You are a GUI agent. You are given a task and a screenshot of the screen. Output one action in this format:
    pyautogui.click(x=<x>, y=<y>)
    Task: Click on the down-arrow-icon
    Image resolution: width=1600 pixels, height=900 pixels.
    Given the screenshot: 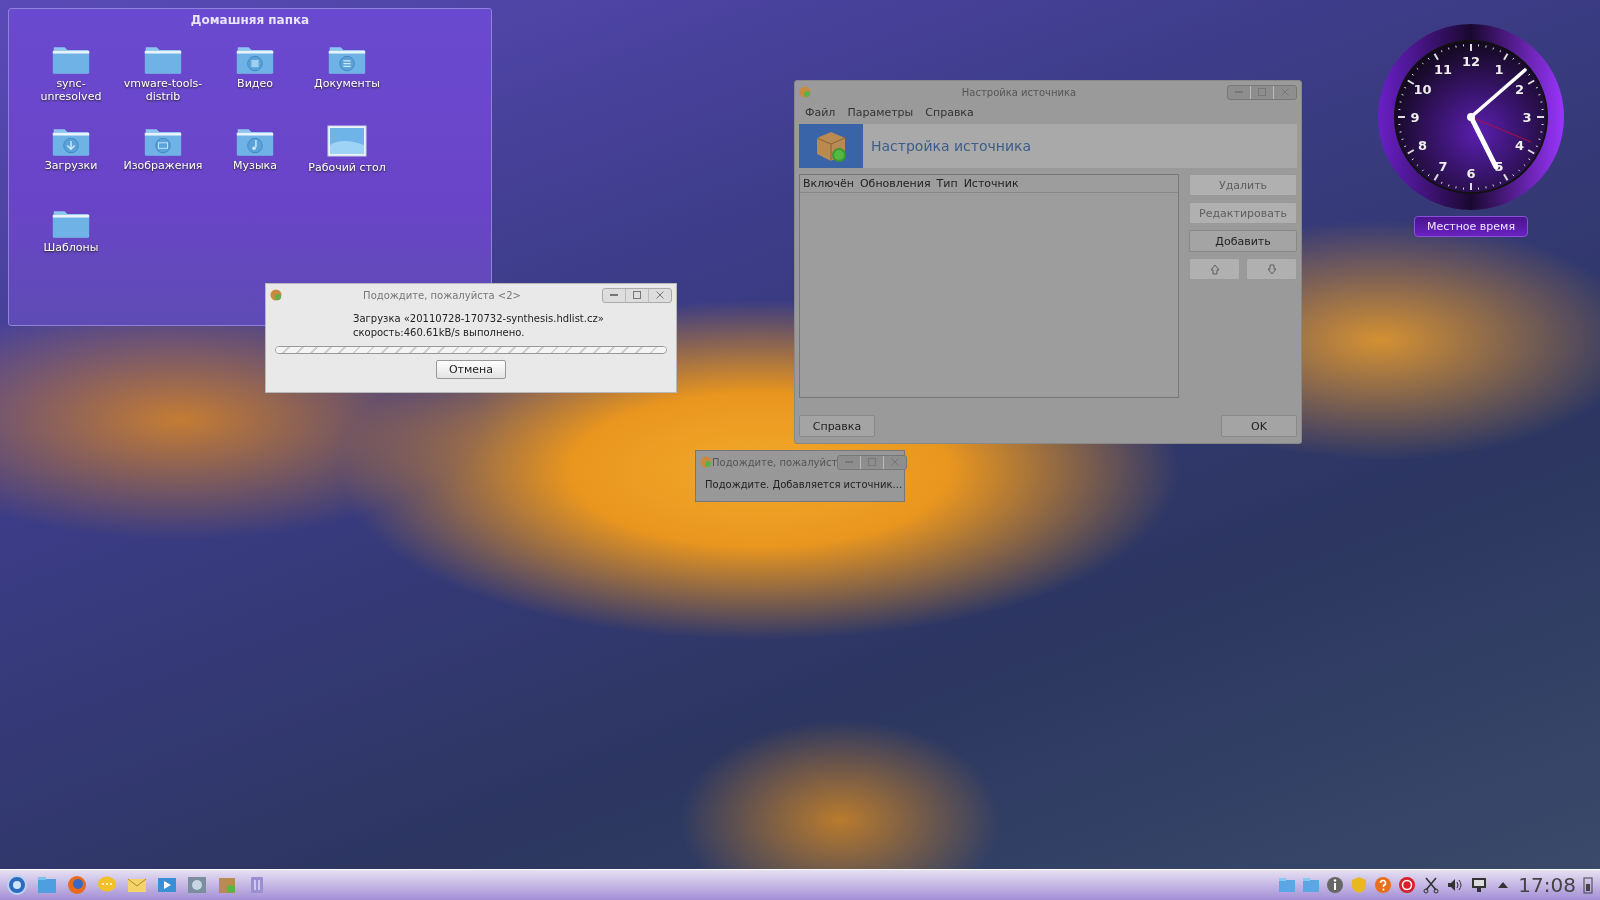 What is the action you would take?
    pyautogui.click(x=1271, y=269)
    